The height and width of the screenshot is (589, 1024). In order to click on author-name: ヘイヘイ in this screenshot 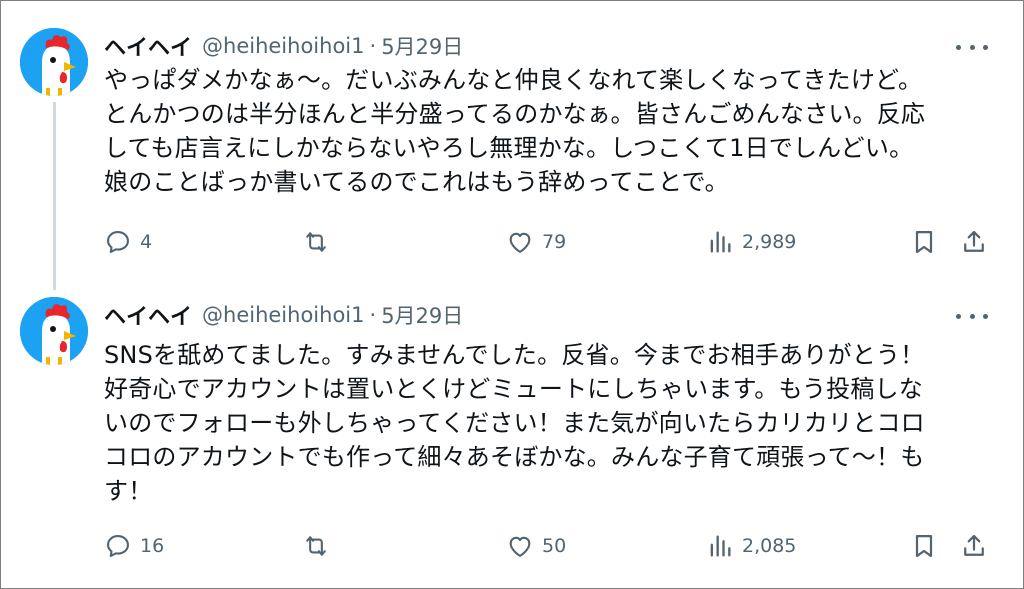, I will do `click(148, 315)`.